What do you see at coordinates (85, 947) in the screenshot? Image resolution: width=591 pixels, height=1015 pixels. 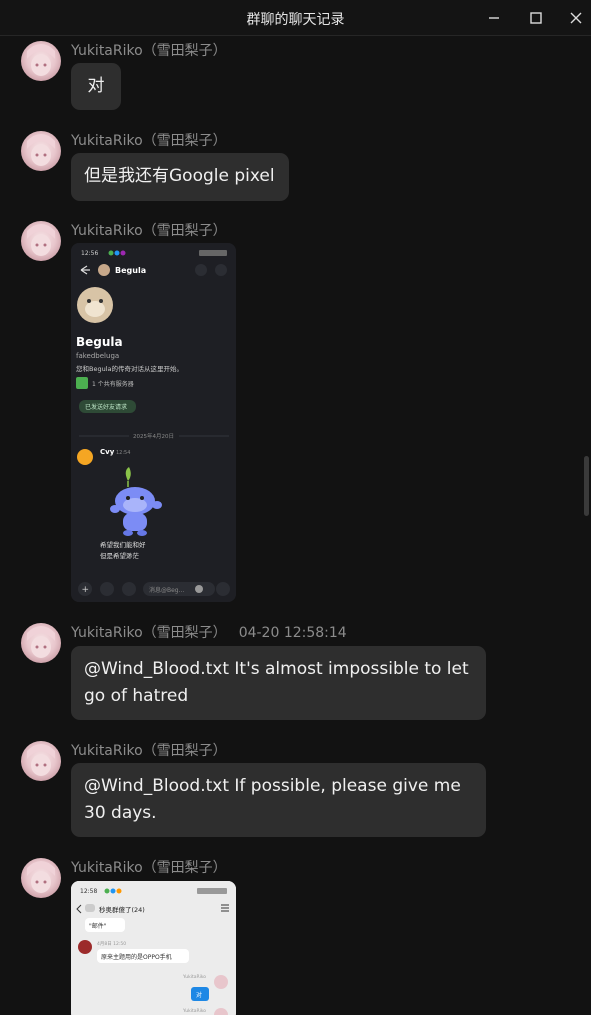 I see `other-avatar` at bounding box center [85, 947].